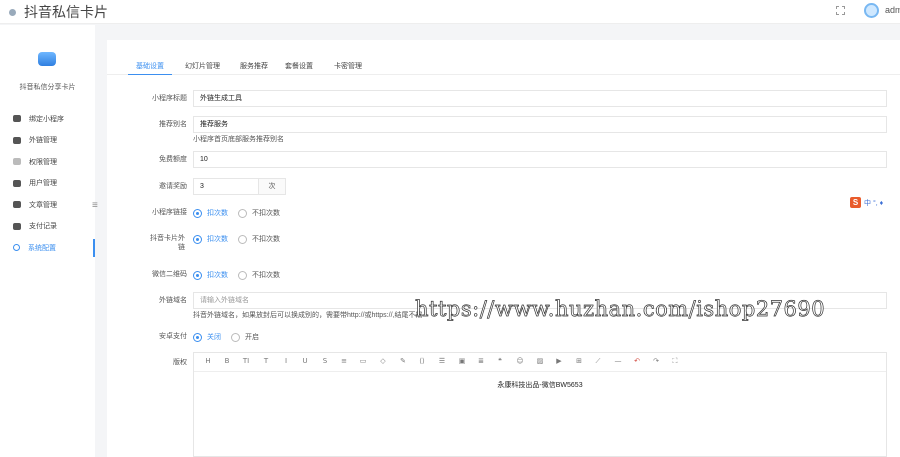 This screenshot has height=457, width=900. What do you see at coordinates (675, 361) in the screenshot?
I see `fullscreen-editor-button: ⛶` at bounding box center [675, 361].